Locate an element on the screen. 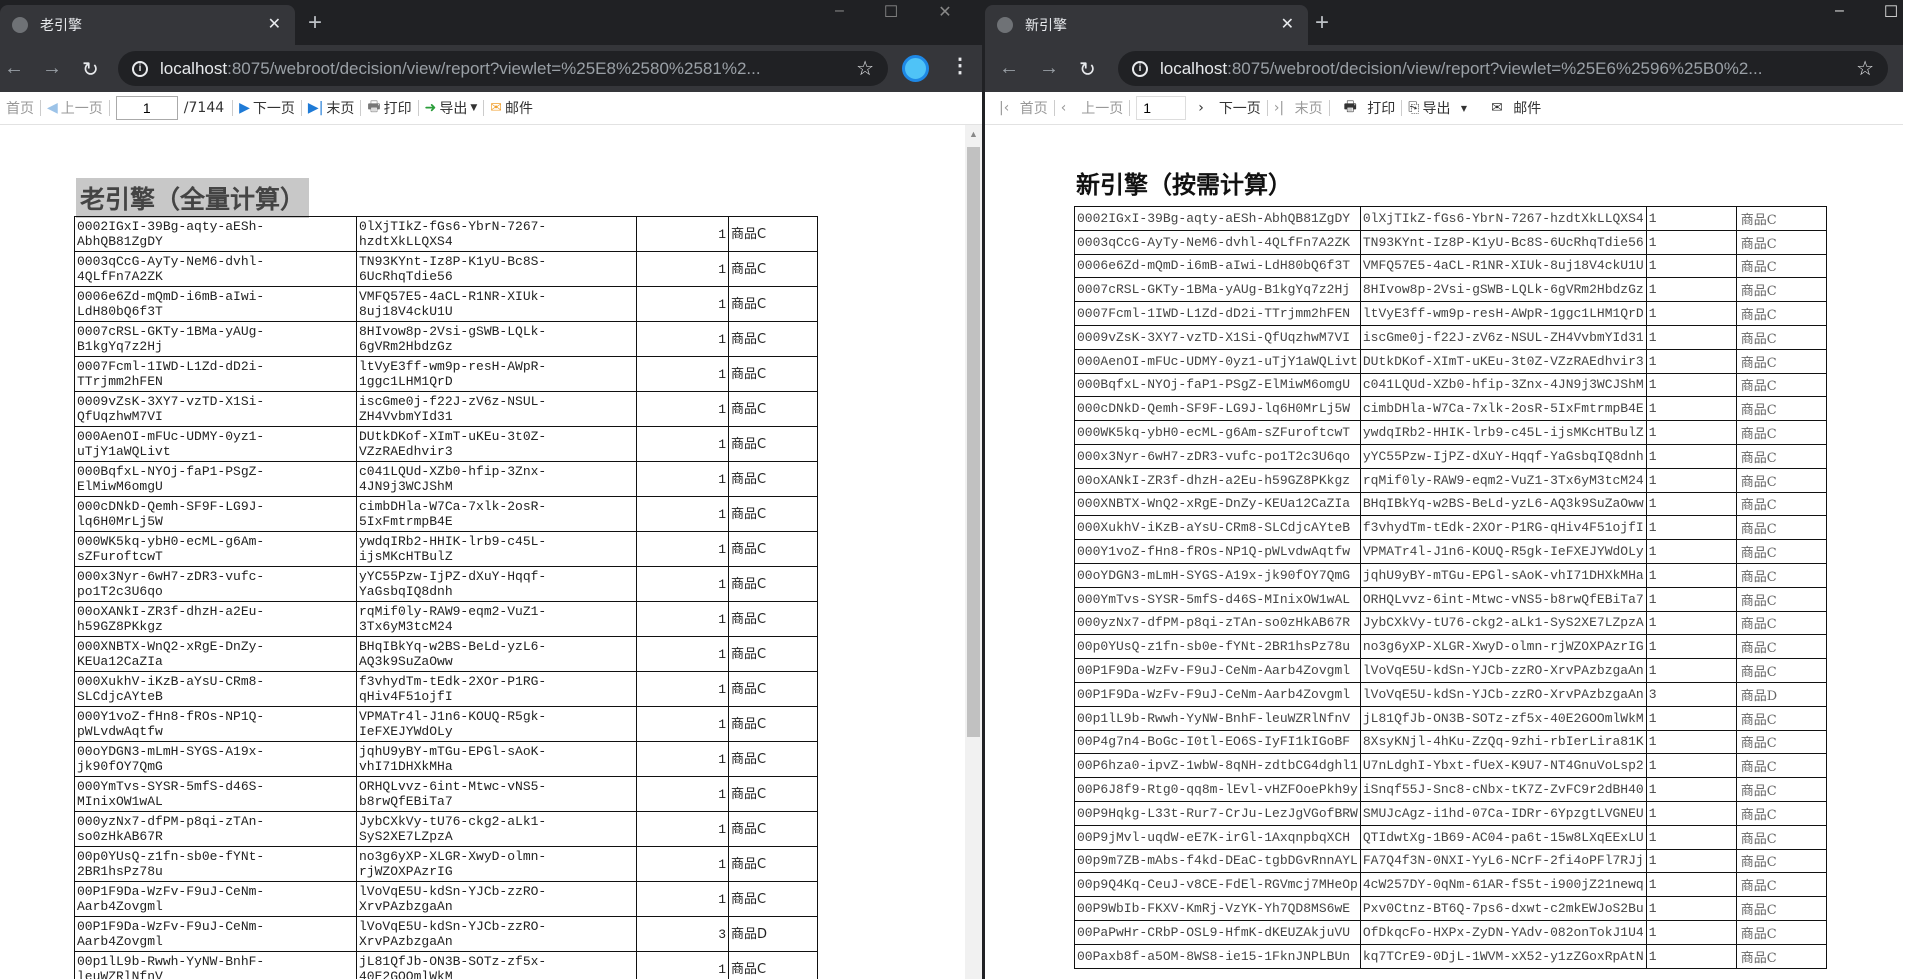 This screenshot has height=979, width=1926. id-cell: 00P1F9Da-WzFv-F9uJ-CeNm-Aarb4Zovgml is located at coordinates (1217, 670).